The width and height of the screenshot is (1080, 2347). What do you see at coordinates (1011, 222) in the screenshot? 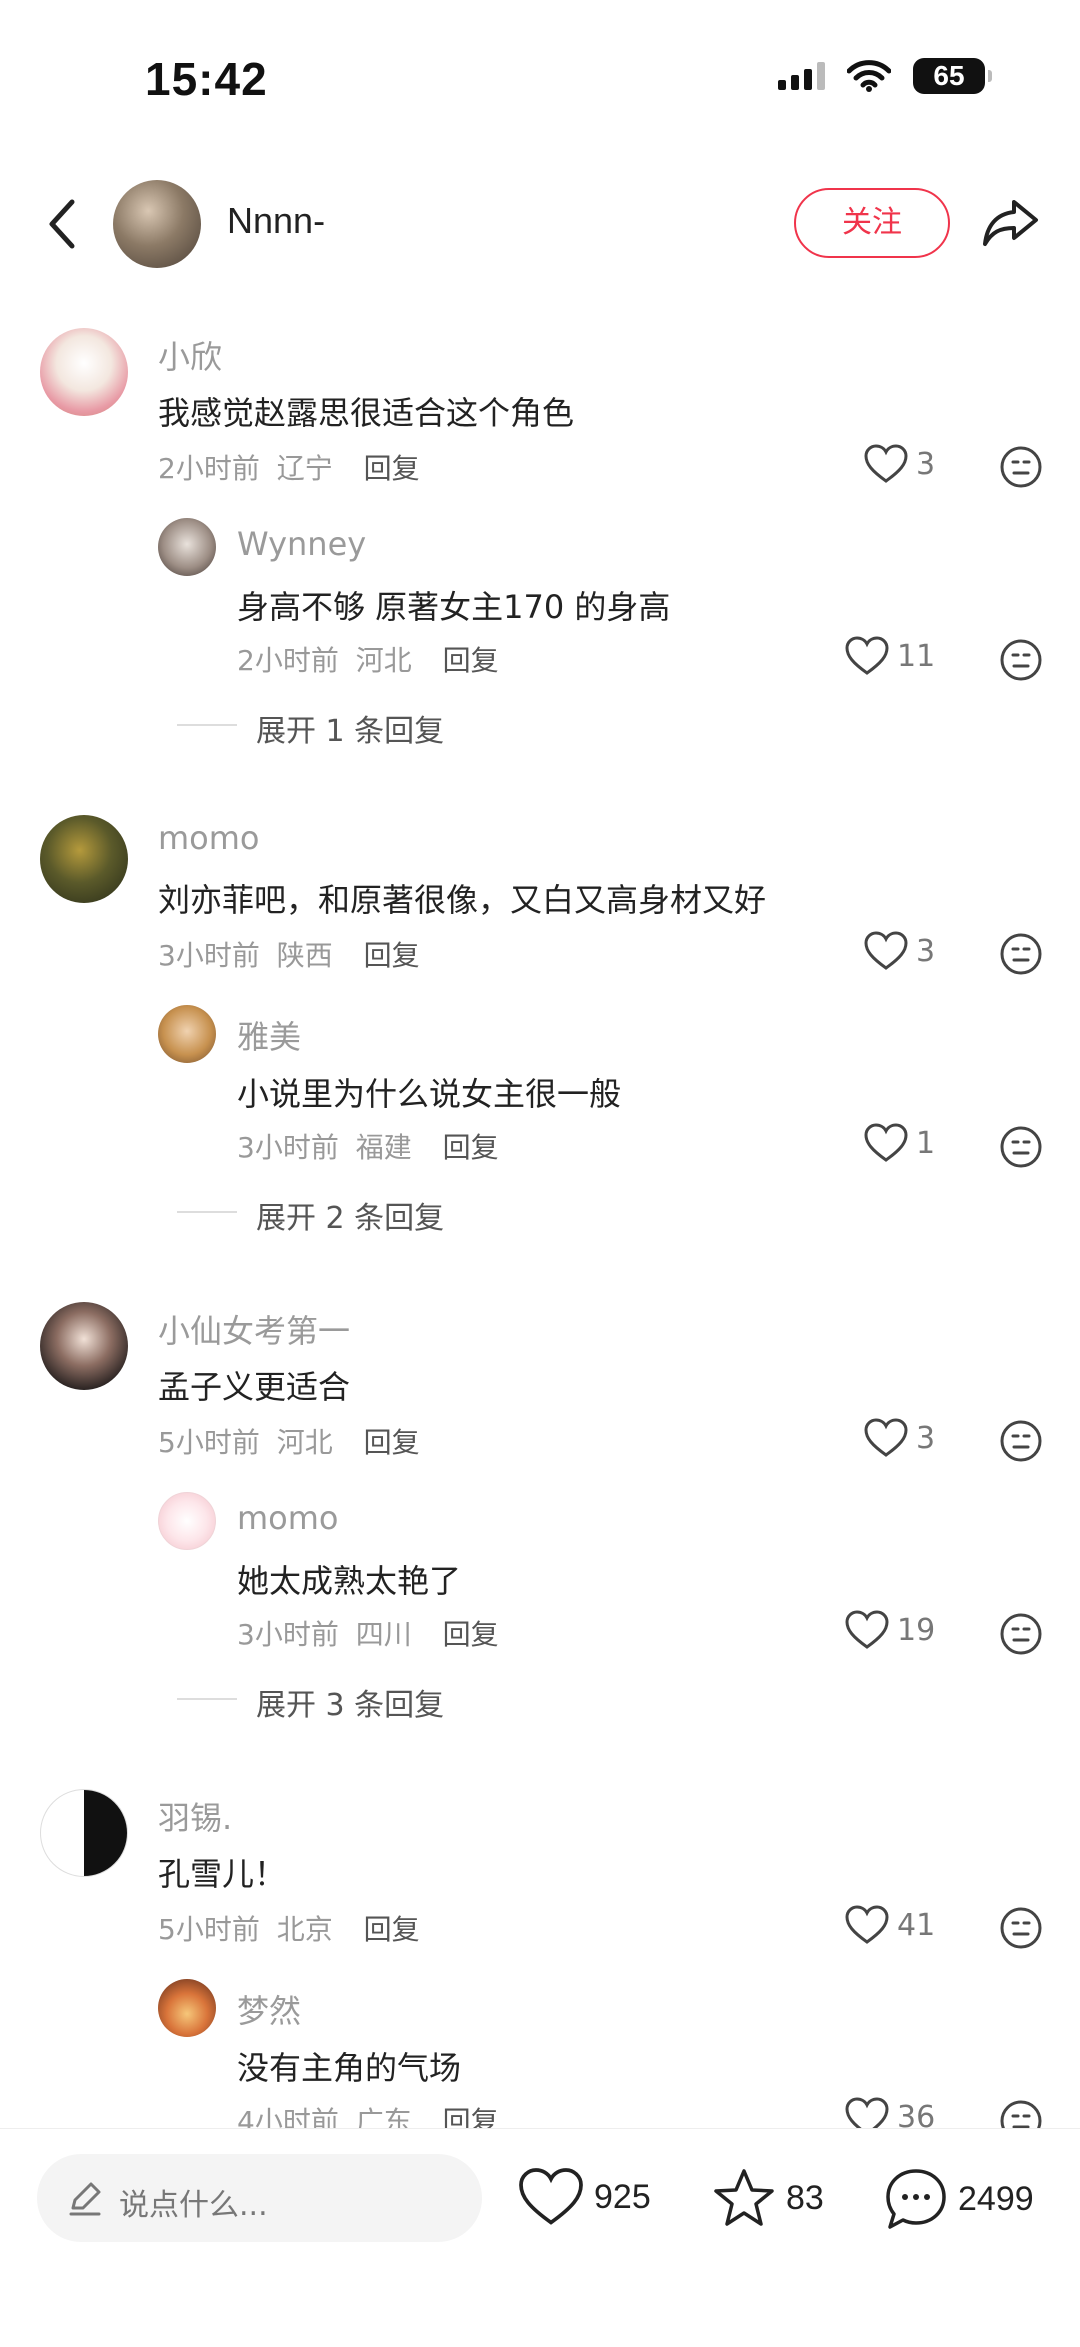
I see `share-icon` at bounding box center [1011, 222].